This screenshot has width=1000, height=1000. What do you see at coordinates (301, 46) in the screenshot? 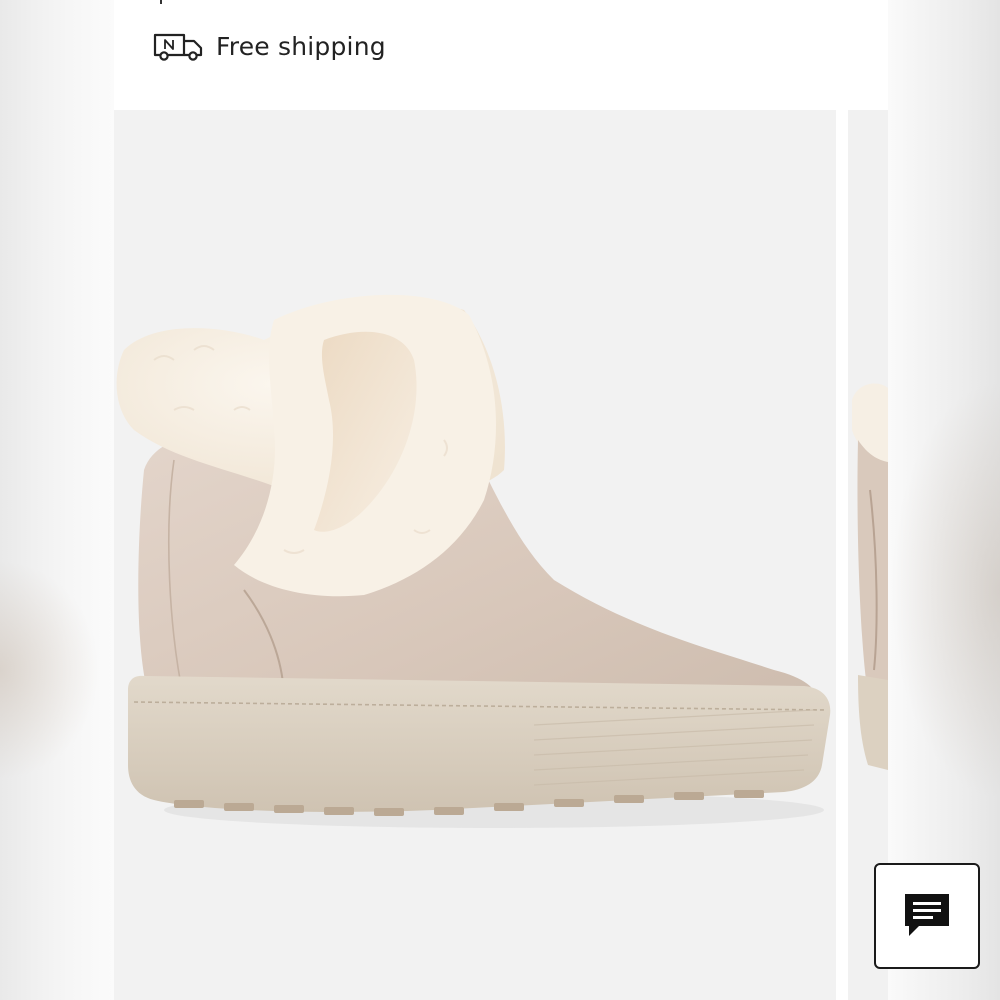
I see `free-shipping-label: Free shipping` at bounding box center [301, 46].